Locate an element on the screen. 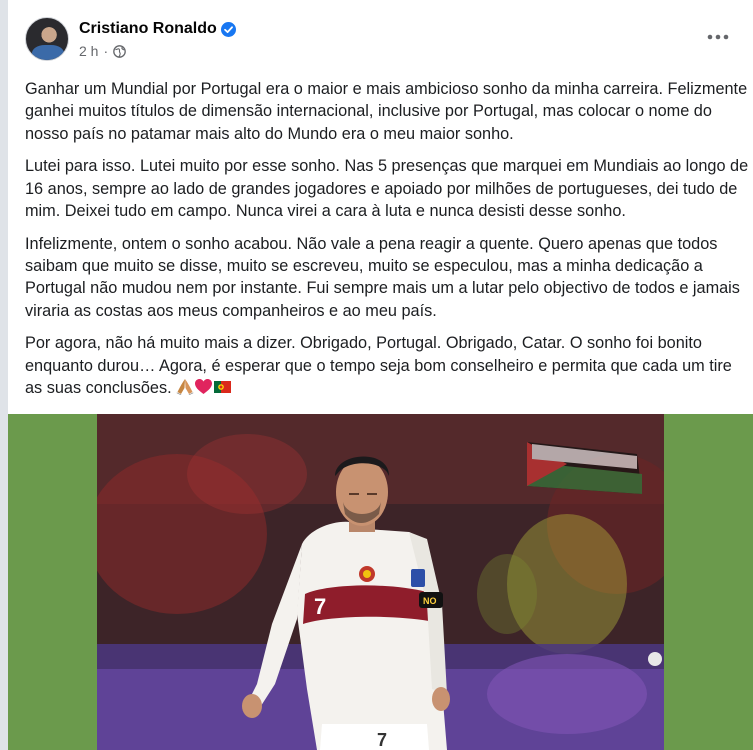 The height and width of the screenshot is (750, 753). shorts-number: 7 is located at coordinates (382, 740).